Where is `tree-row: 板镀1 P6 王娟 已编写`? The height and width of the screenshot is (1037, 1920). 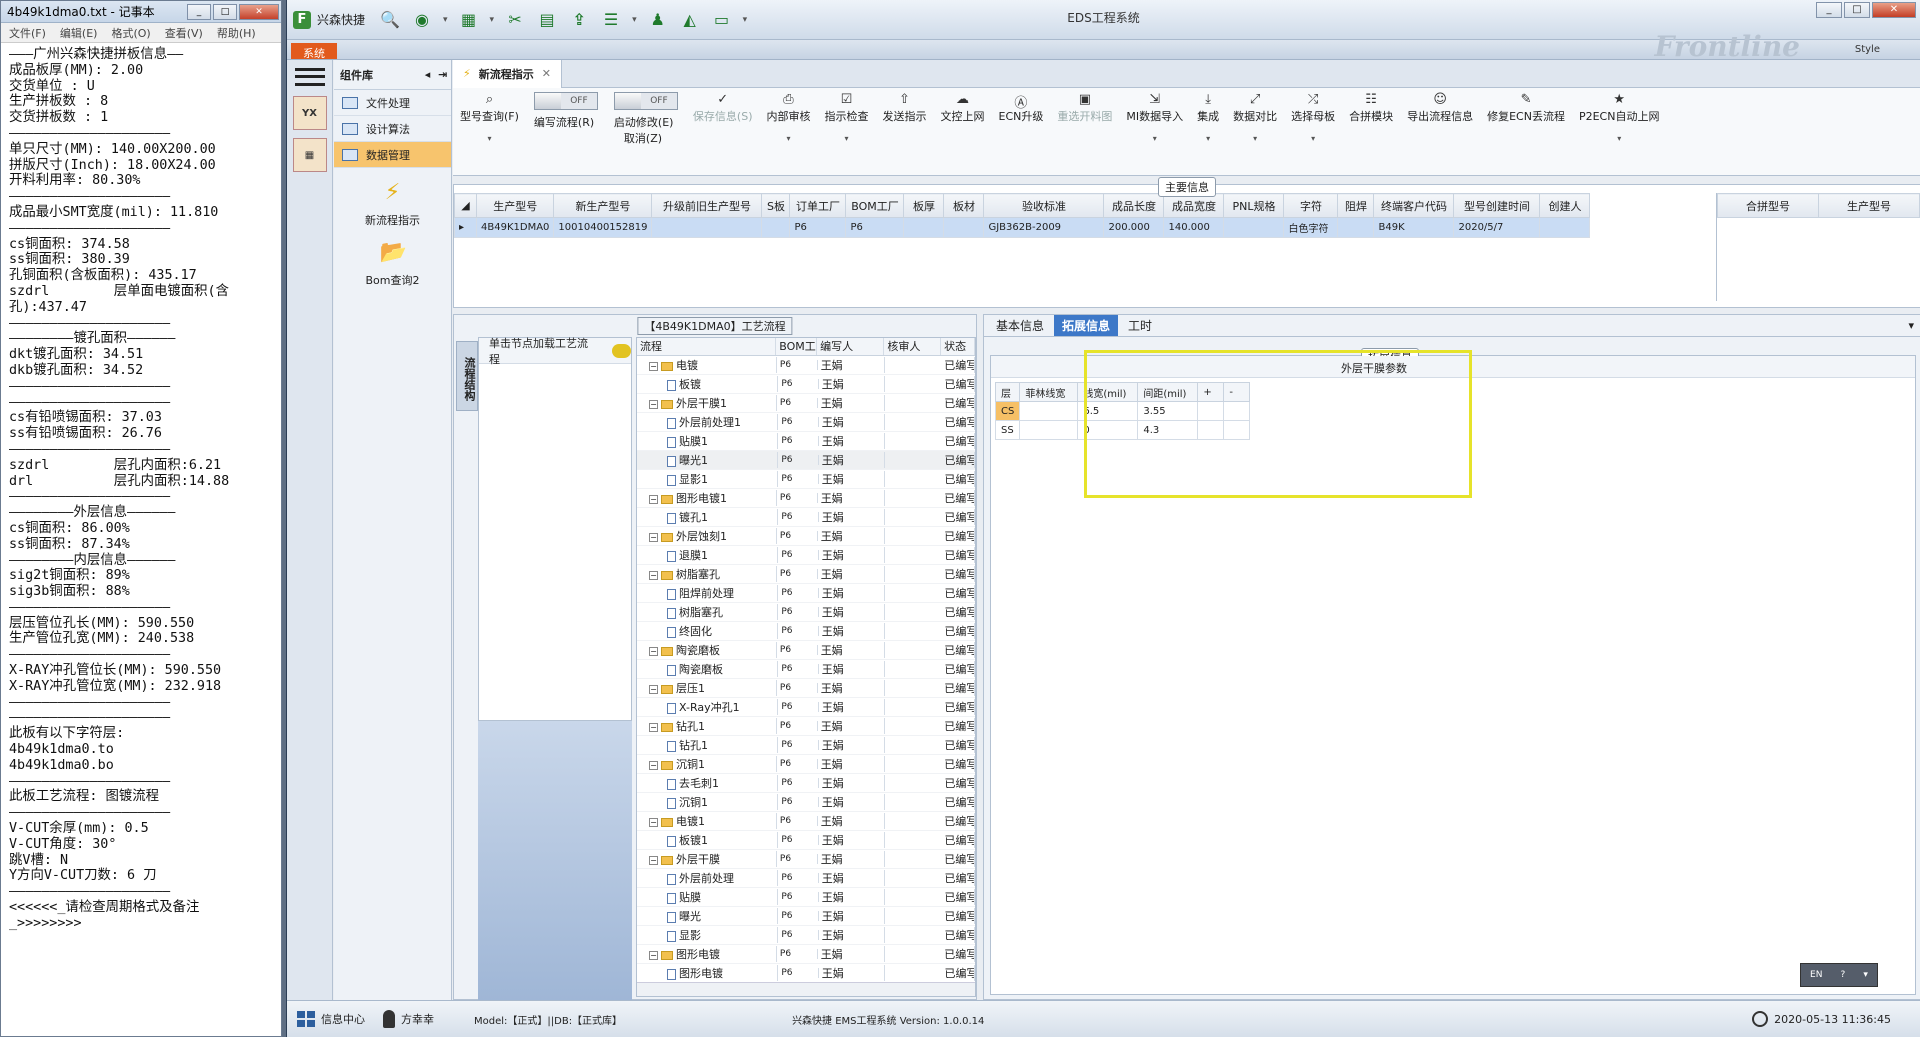 tree-row: 板镀1 P6 王娟 已编写 is located at coordinates (806, 840).